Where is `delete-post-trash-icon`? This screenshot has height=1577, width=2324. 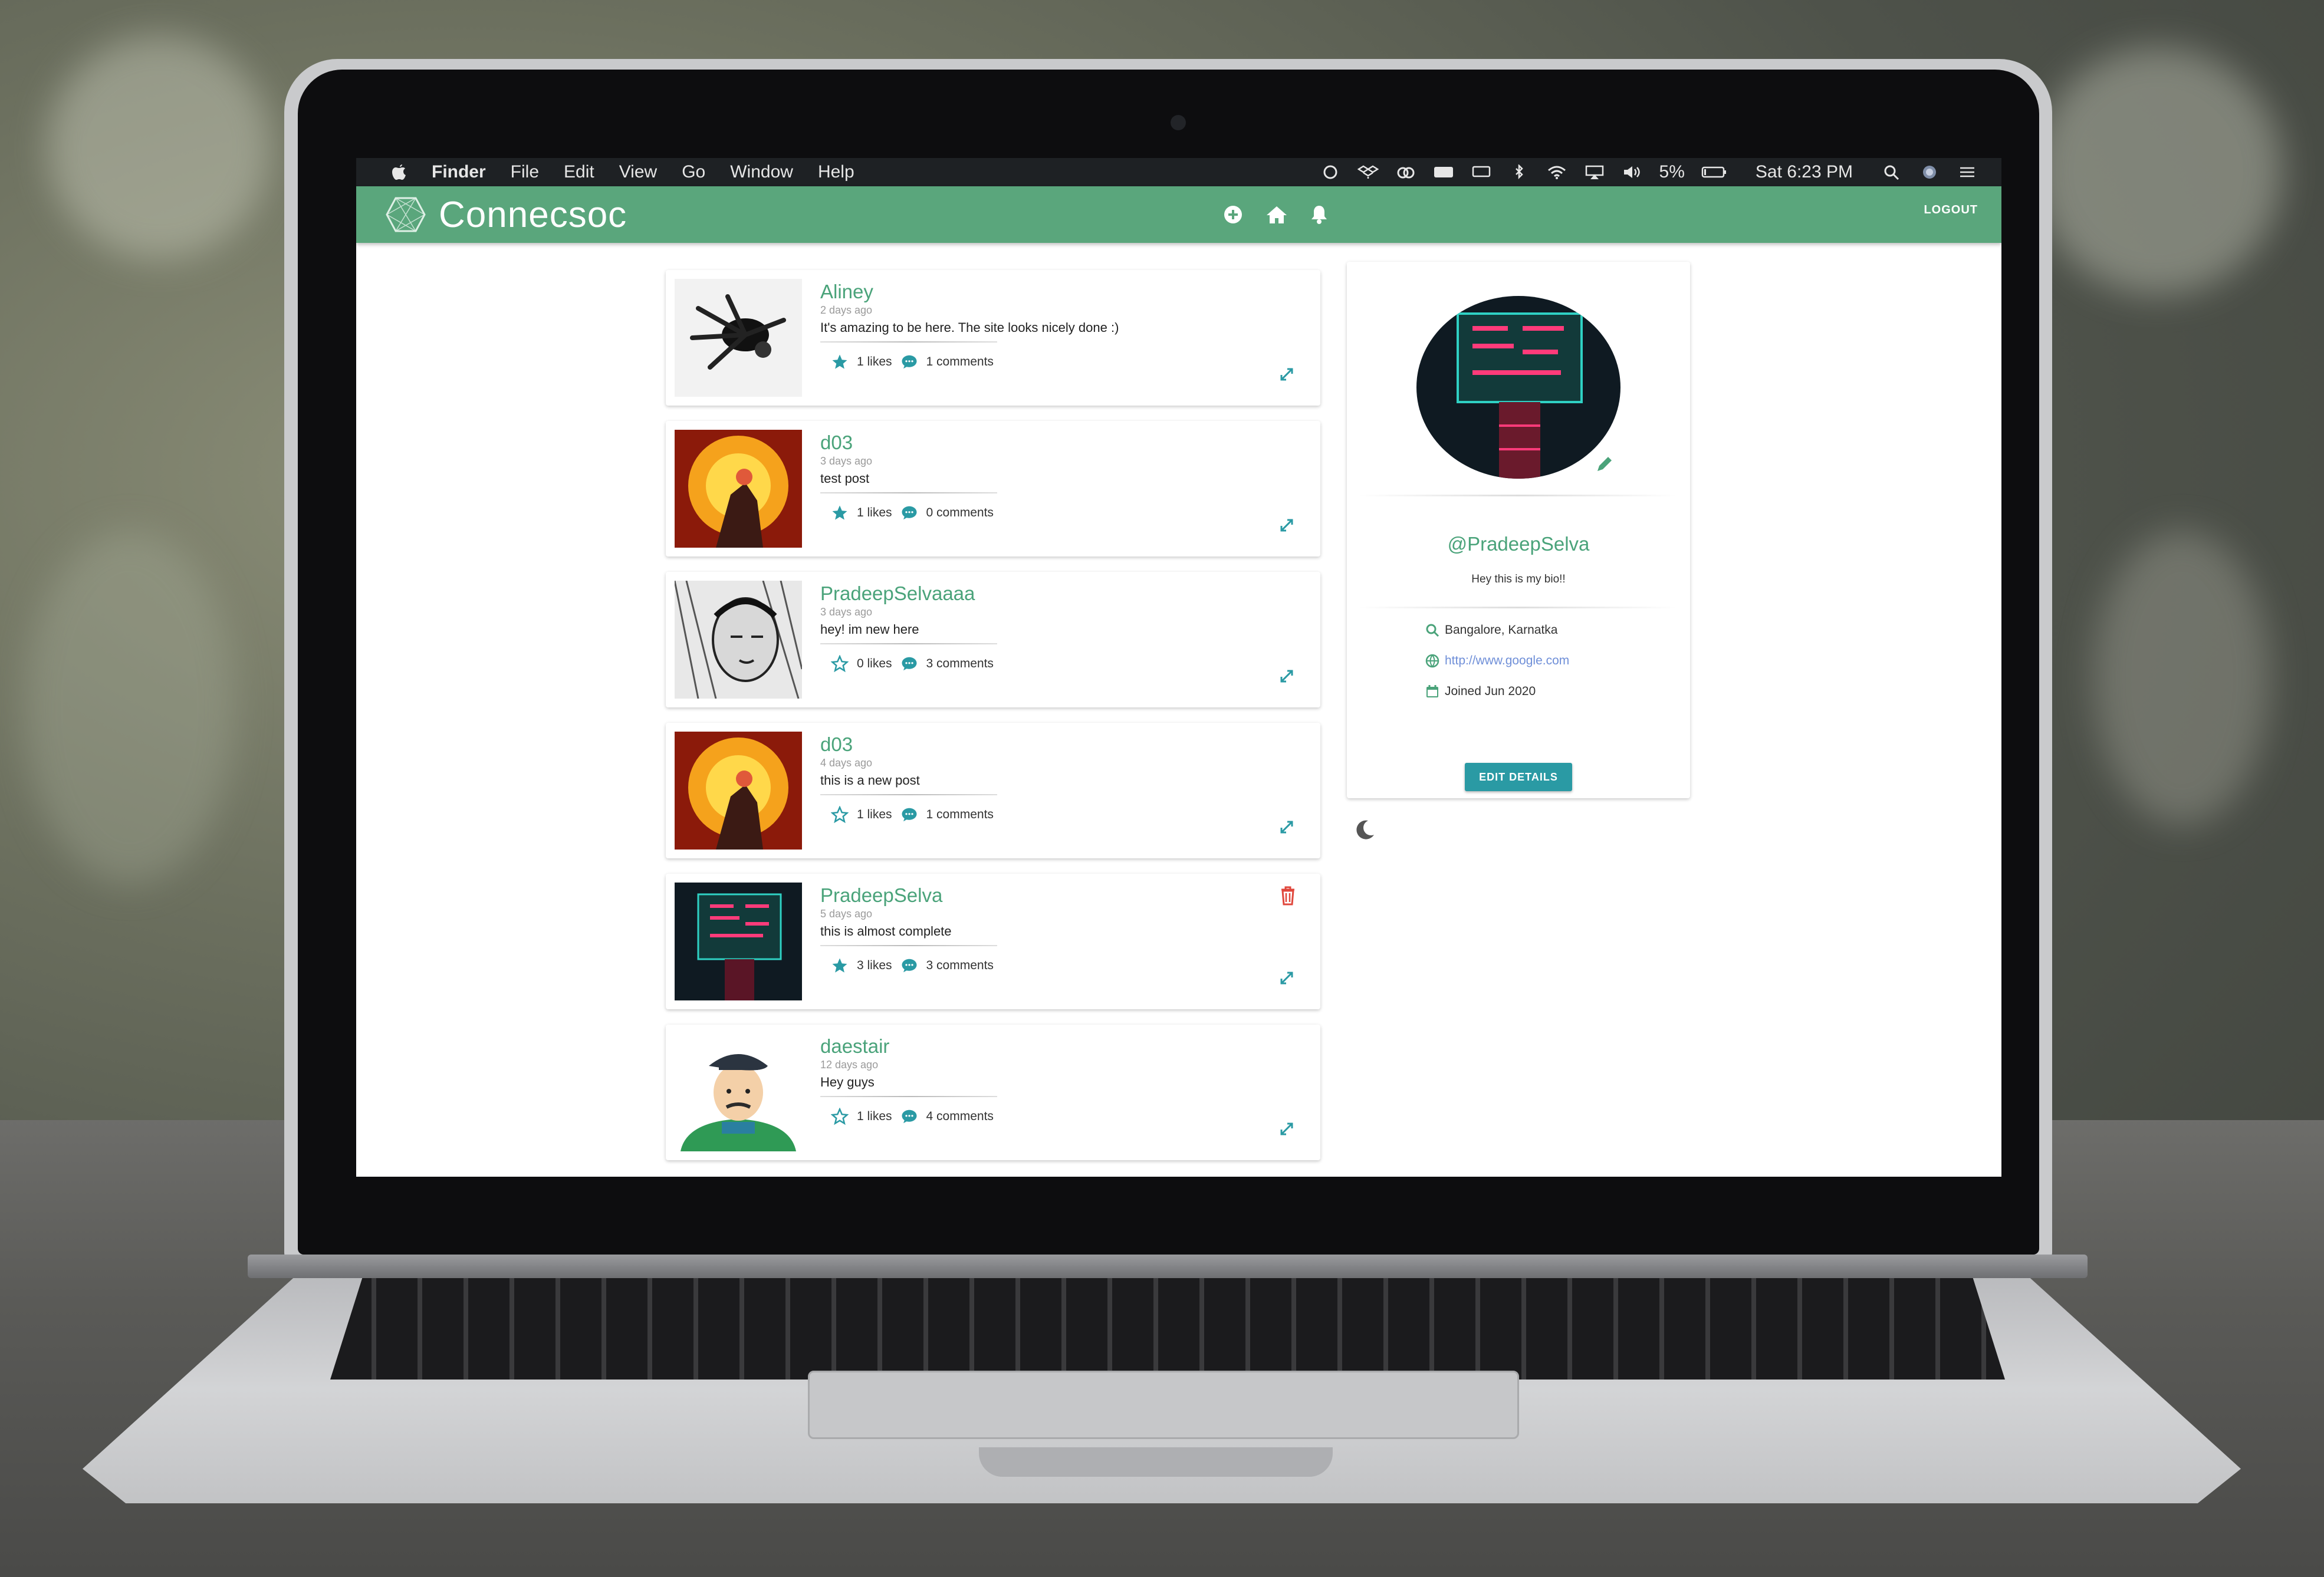 delete-post-trash-icon is located at coordinates (1288, 895).